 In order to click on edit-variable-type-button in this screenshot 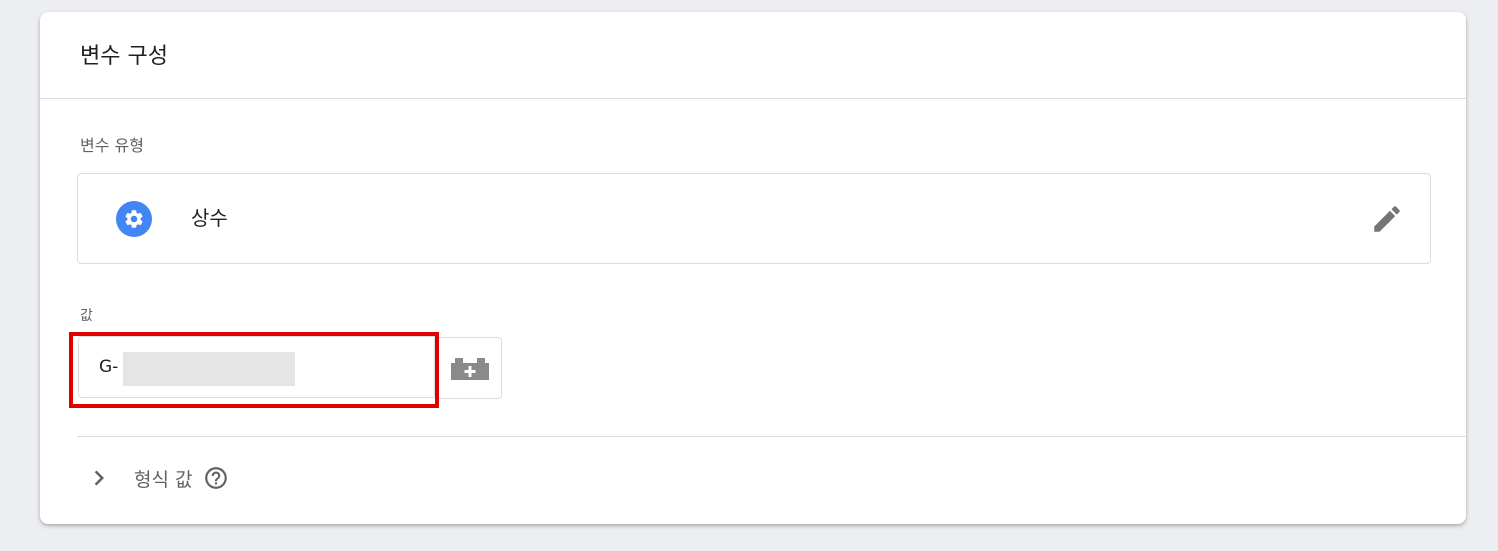, I will do `click(1387, 219)`.